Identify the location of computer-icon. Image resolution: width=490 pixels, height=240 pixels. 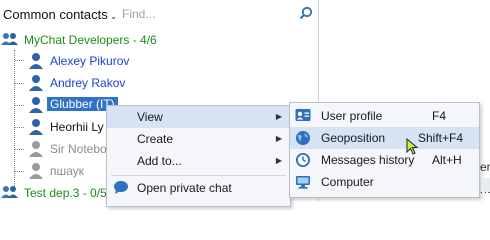
(303, 183).